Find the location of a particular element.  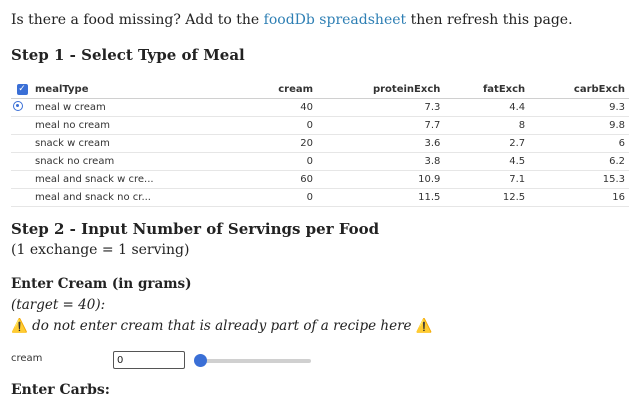

cell-carbexch: 9.3 is located at coordinates (579, 107).